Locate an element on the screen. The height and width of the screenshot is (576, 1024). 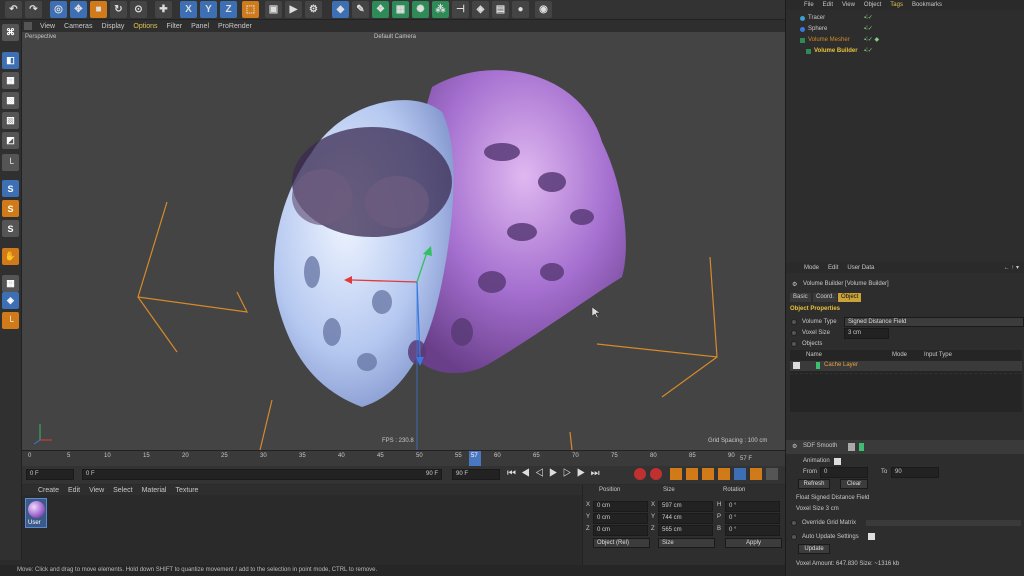
object-row-volume-builder: Volume Builder ▪⁞✓ is located at coordinates (905, 51).